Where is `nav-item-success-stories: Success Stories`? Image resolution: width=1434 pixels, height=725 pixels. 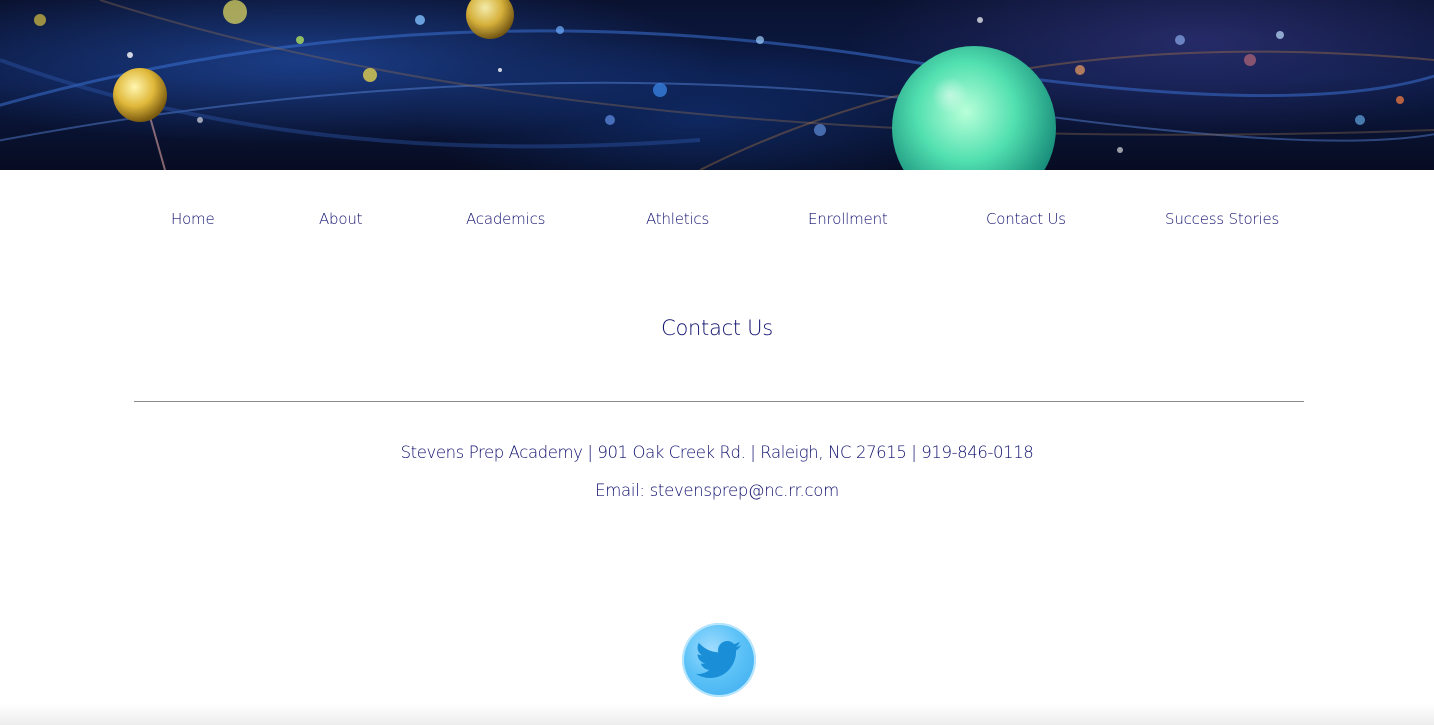 nav-item-success-stories: Success Stories is located at coordinates (1222, 219).